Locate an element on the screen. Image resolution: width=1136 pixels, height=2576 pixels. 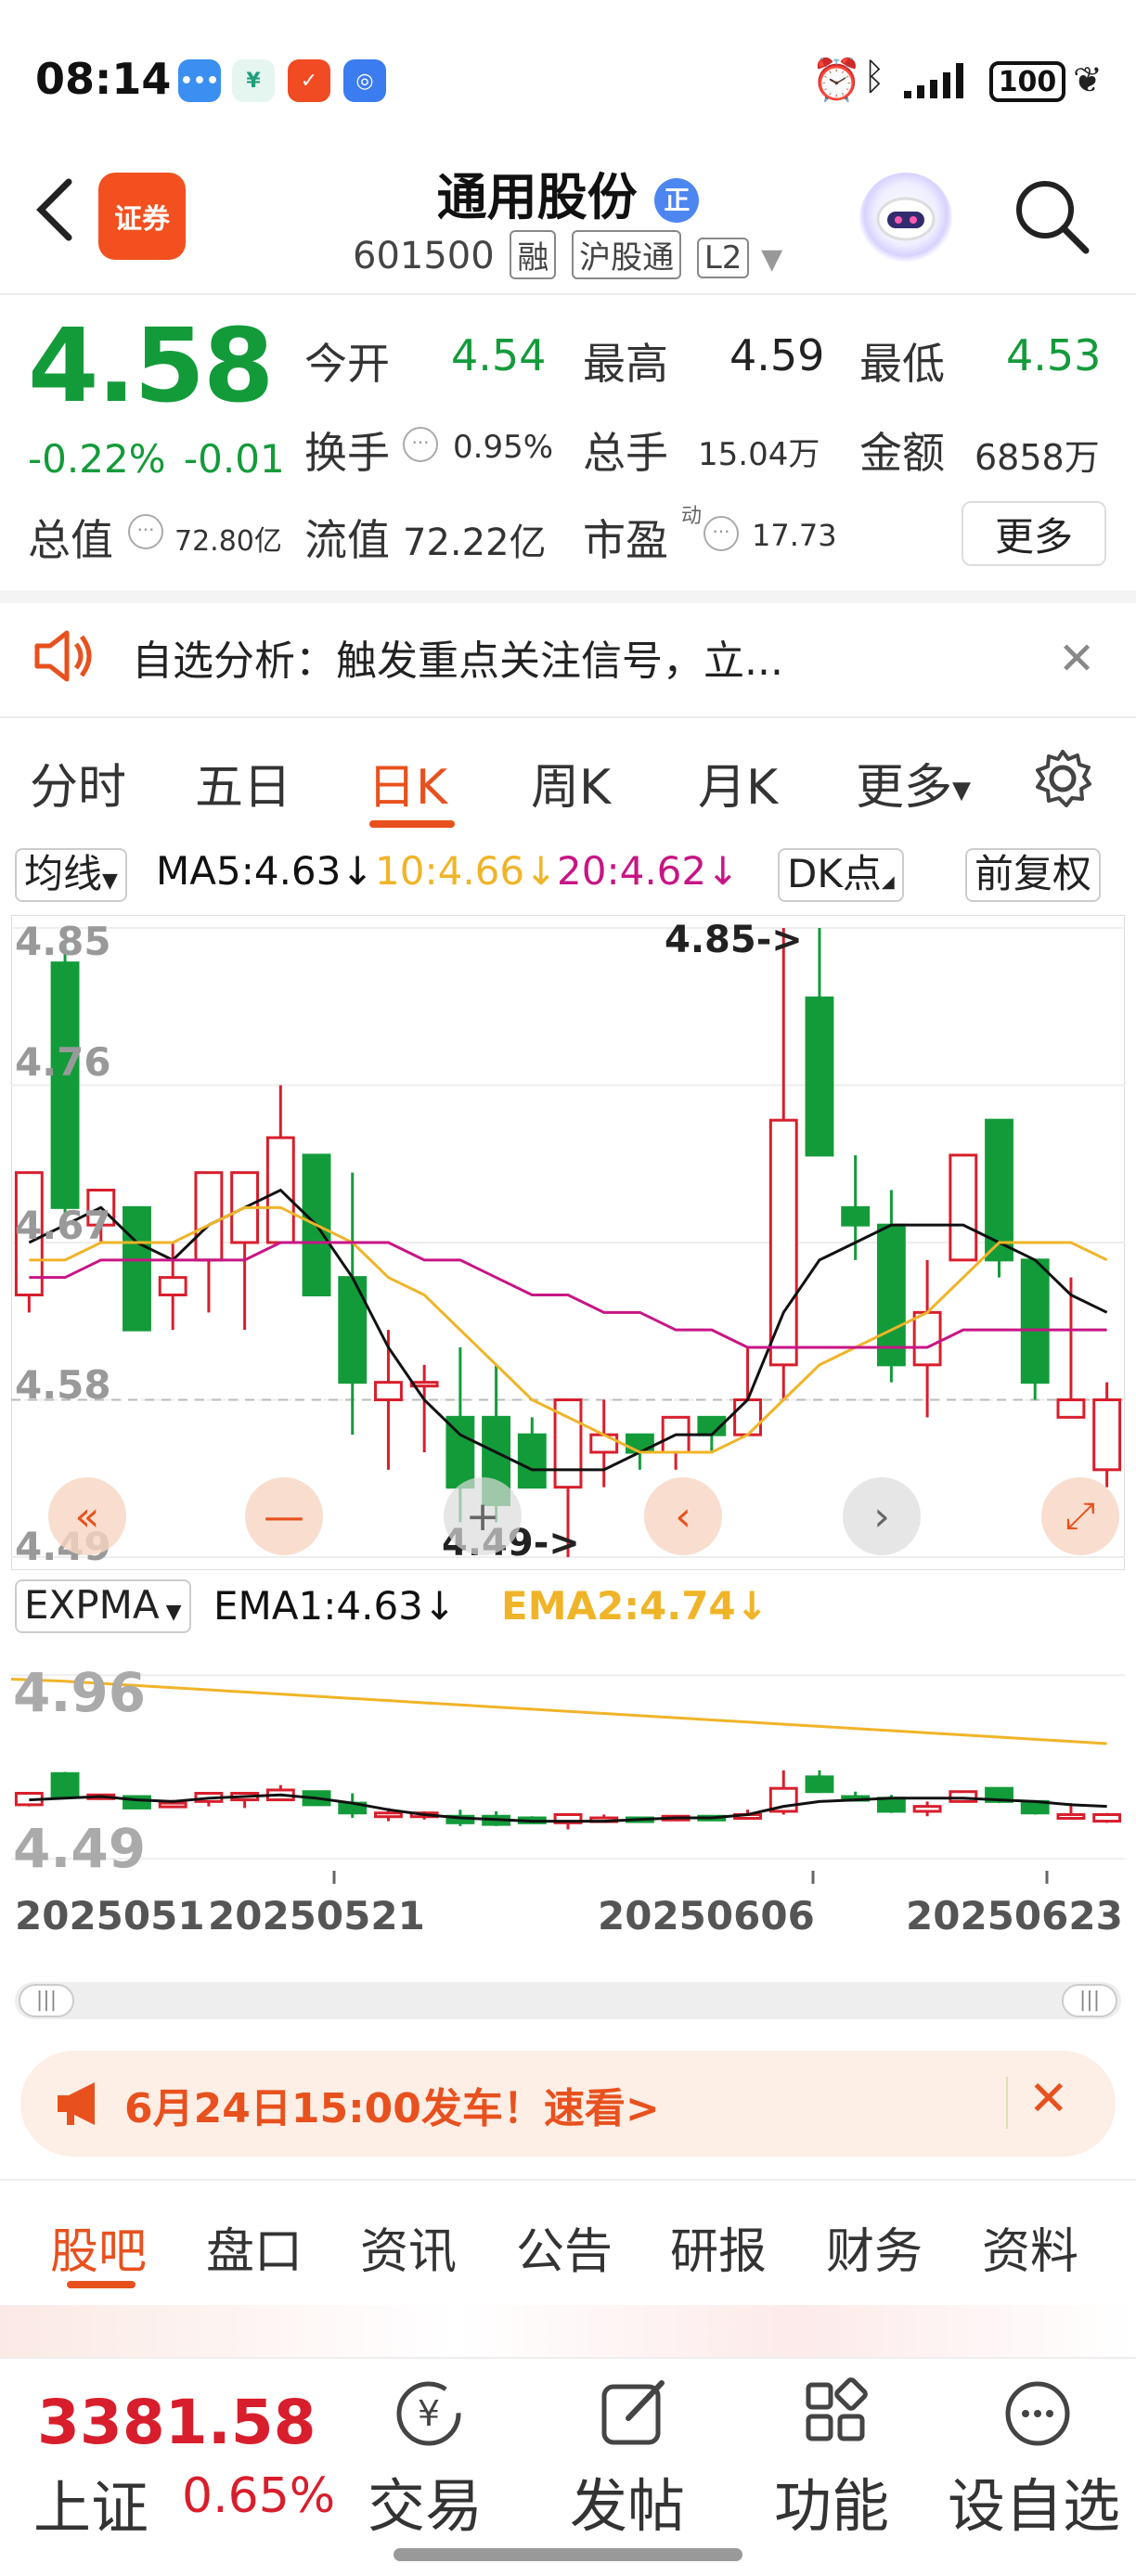
dropdown-icon: ▼ is located at coordinates (772, 260).